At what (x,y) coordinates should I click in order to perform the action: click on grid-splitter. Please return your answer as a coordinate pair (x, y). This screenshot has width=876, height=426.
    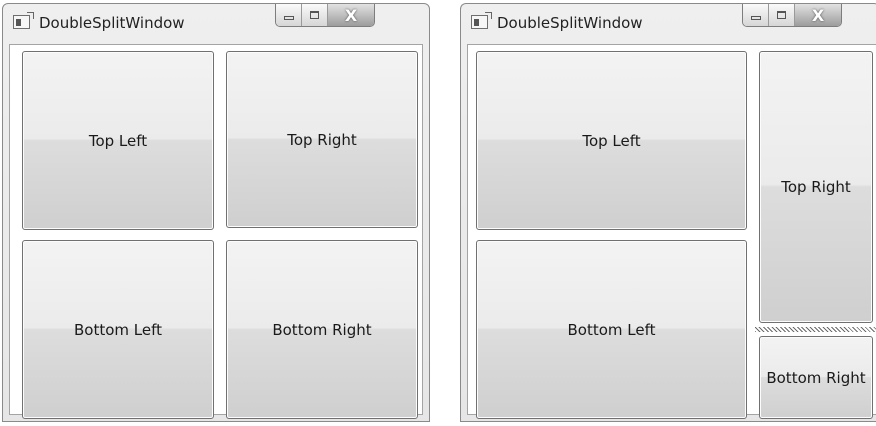
    Looking at the image, I should click on (815, 329).